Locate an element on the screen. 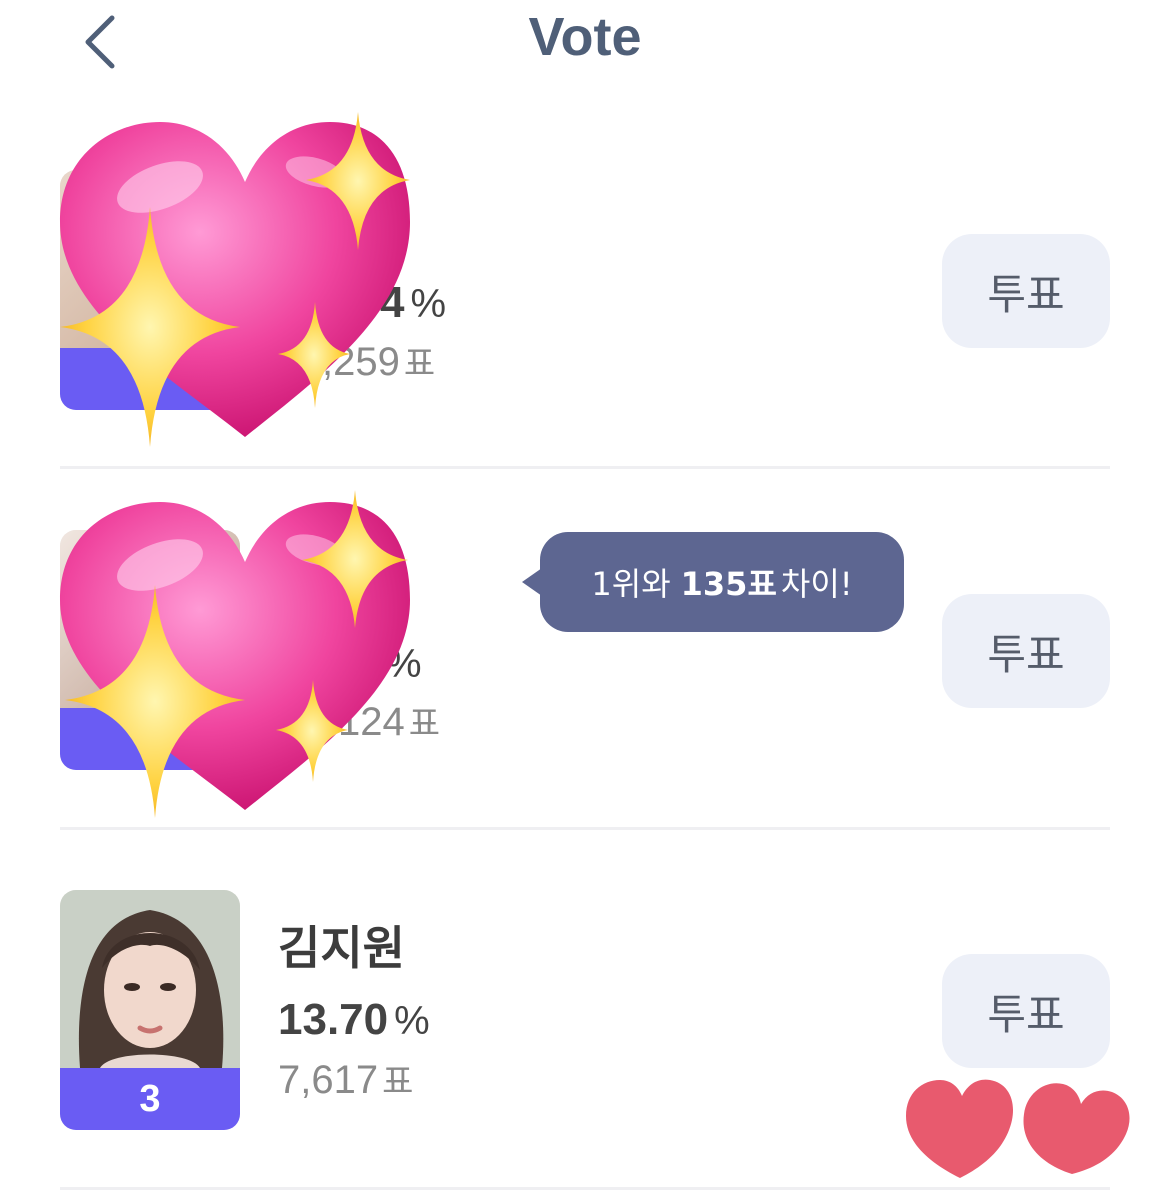 This screenshot has height=1191, width=1170. tooltip-diff: 135표 is located at coordinates (728, 584).